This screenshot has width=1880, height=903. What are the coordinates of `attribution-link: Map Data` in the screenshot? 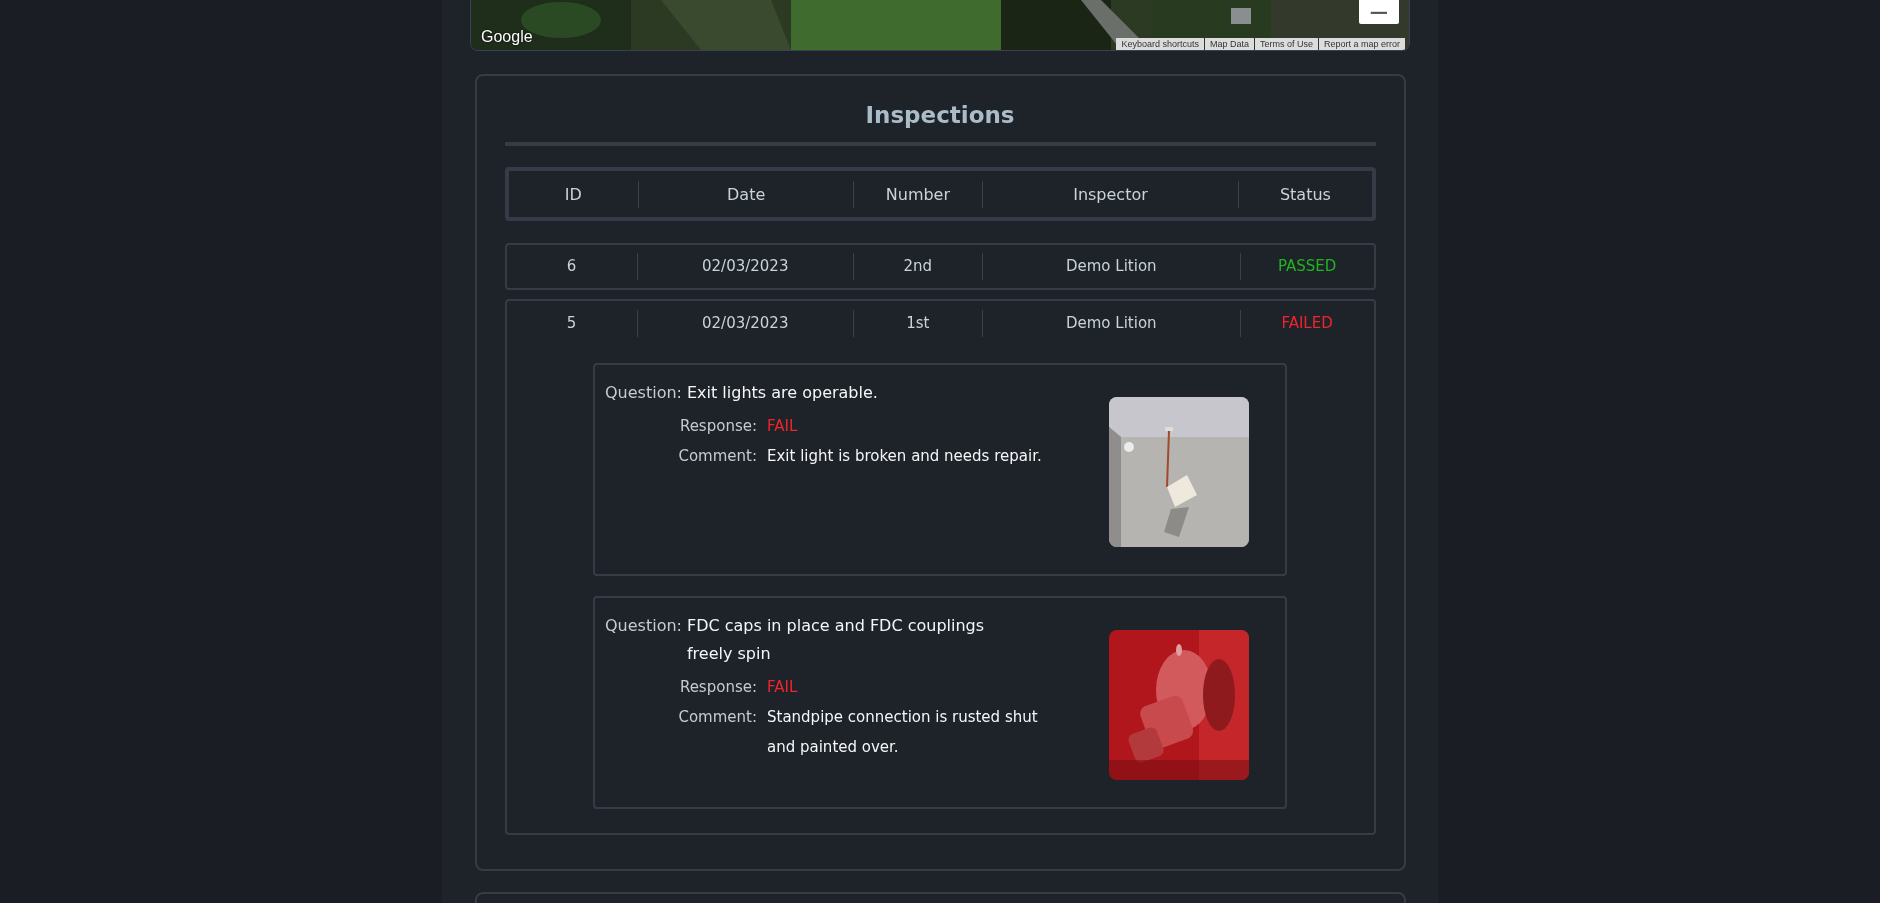 It's located at (1229, 44).